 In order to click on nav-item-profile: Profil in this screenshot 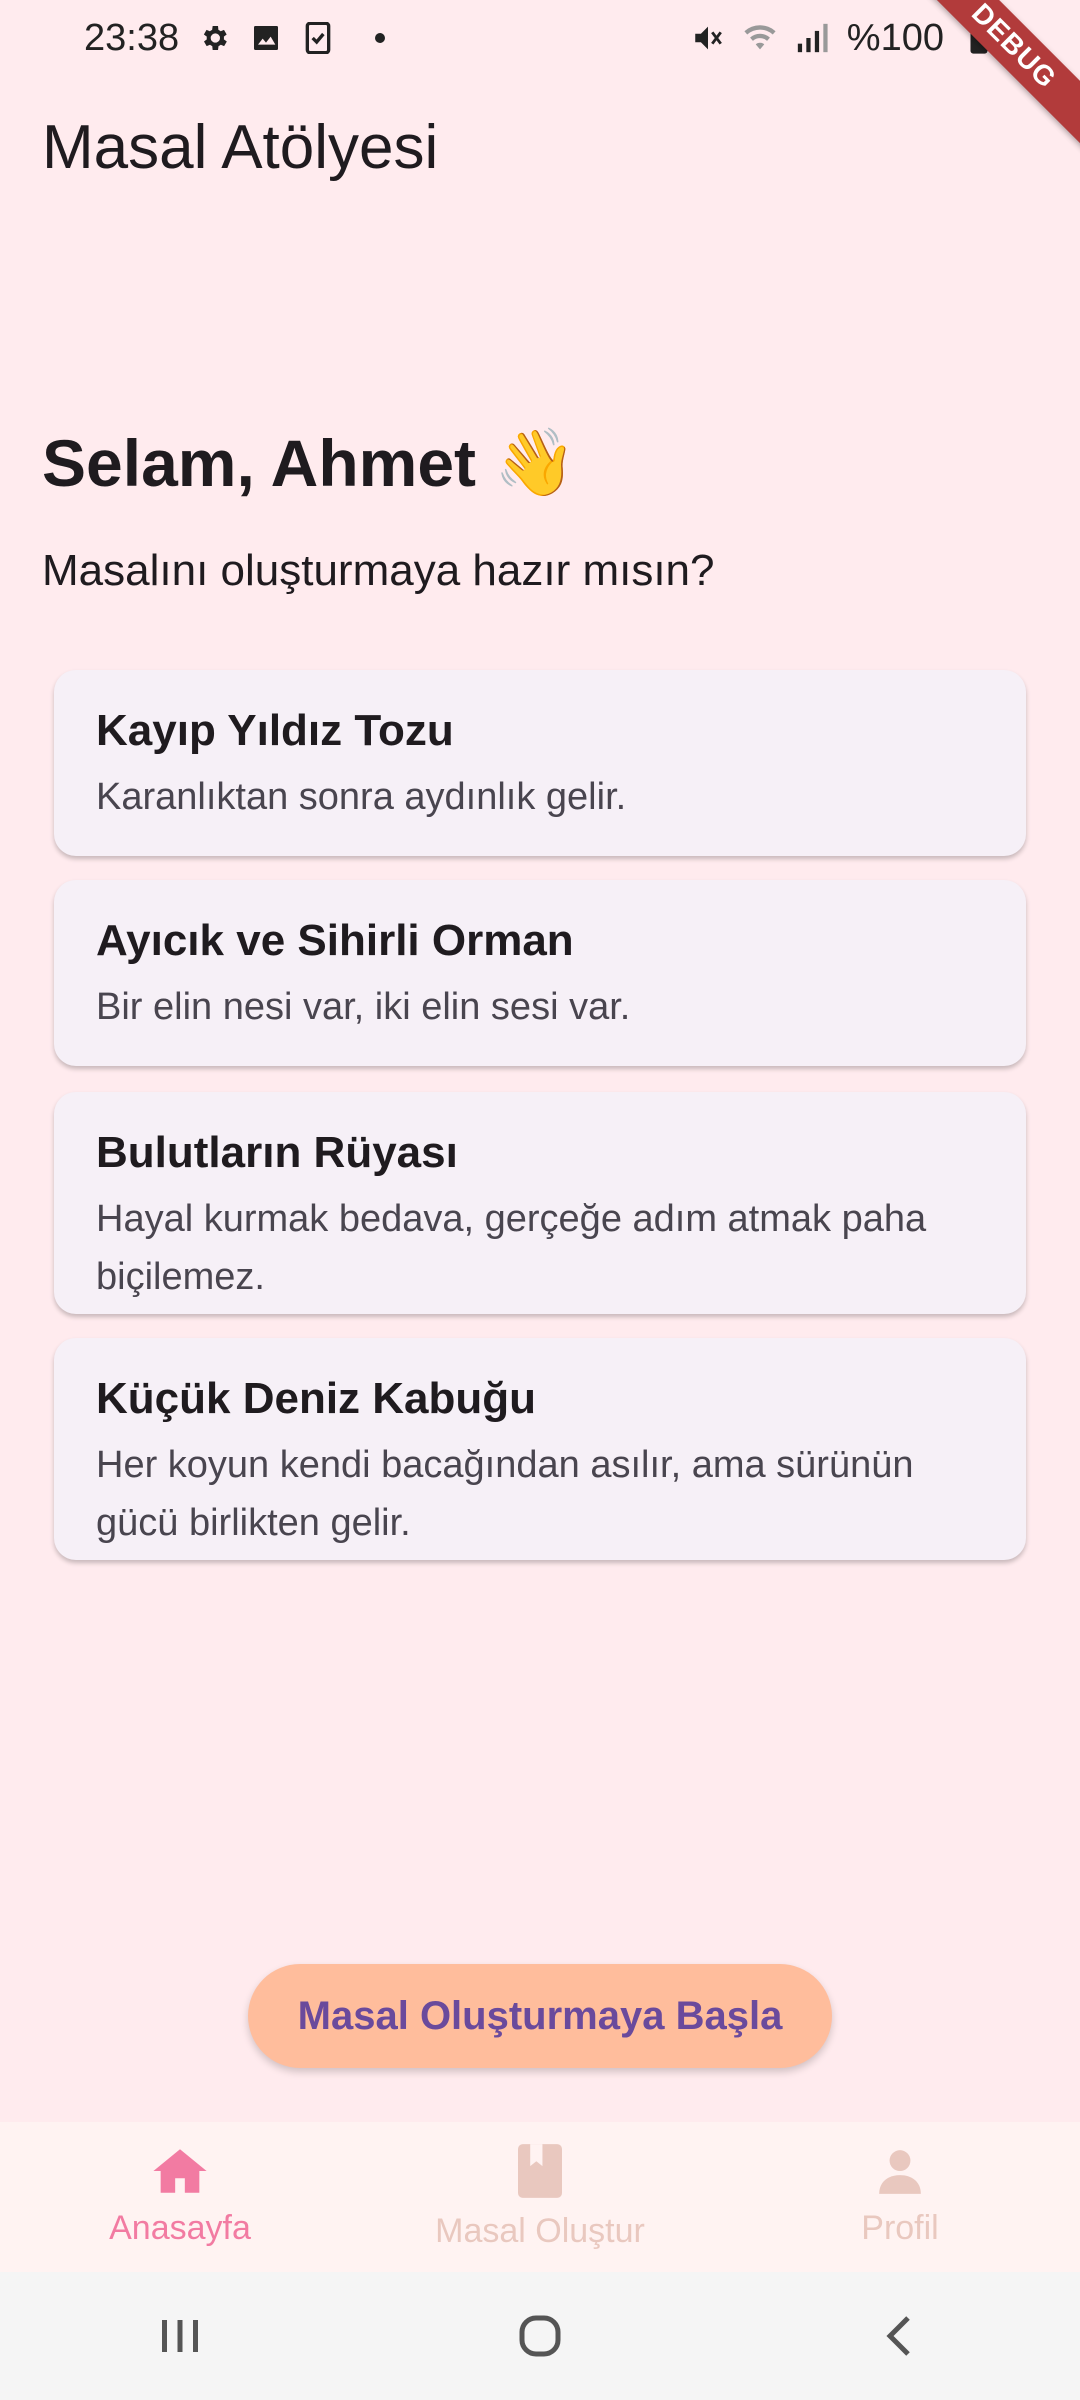, I will do `click(900, 2197)`.